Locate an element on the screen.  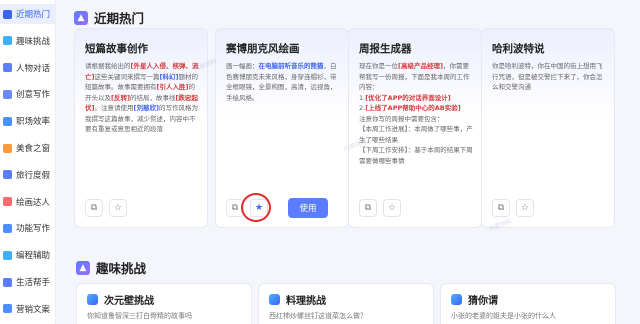
sidebar-item-label: 编程辅助 is located at coordinates (33, 256).